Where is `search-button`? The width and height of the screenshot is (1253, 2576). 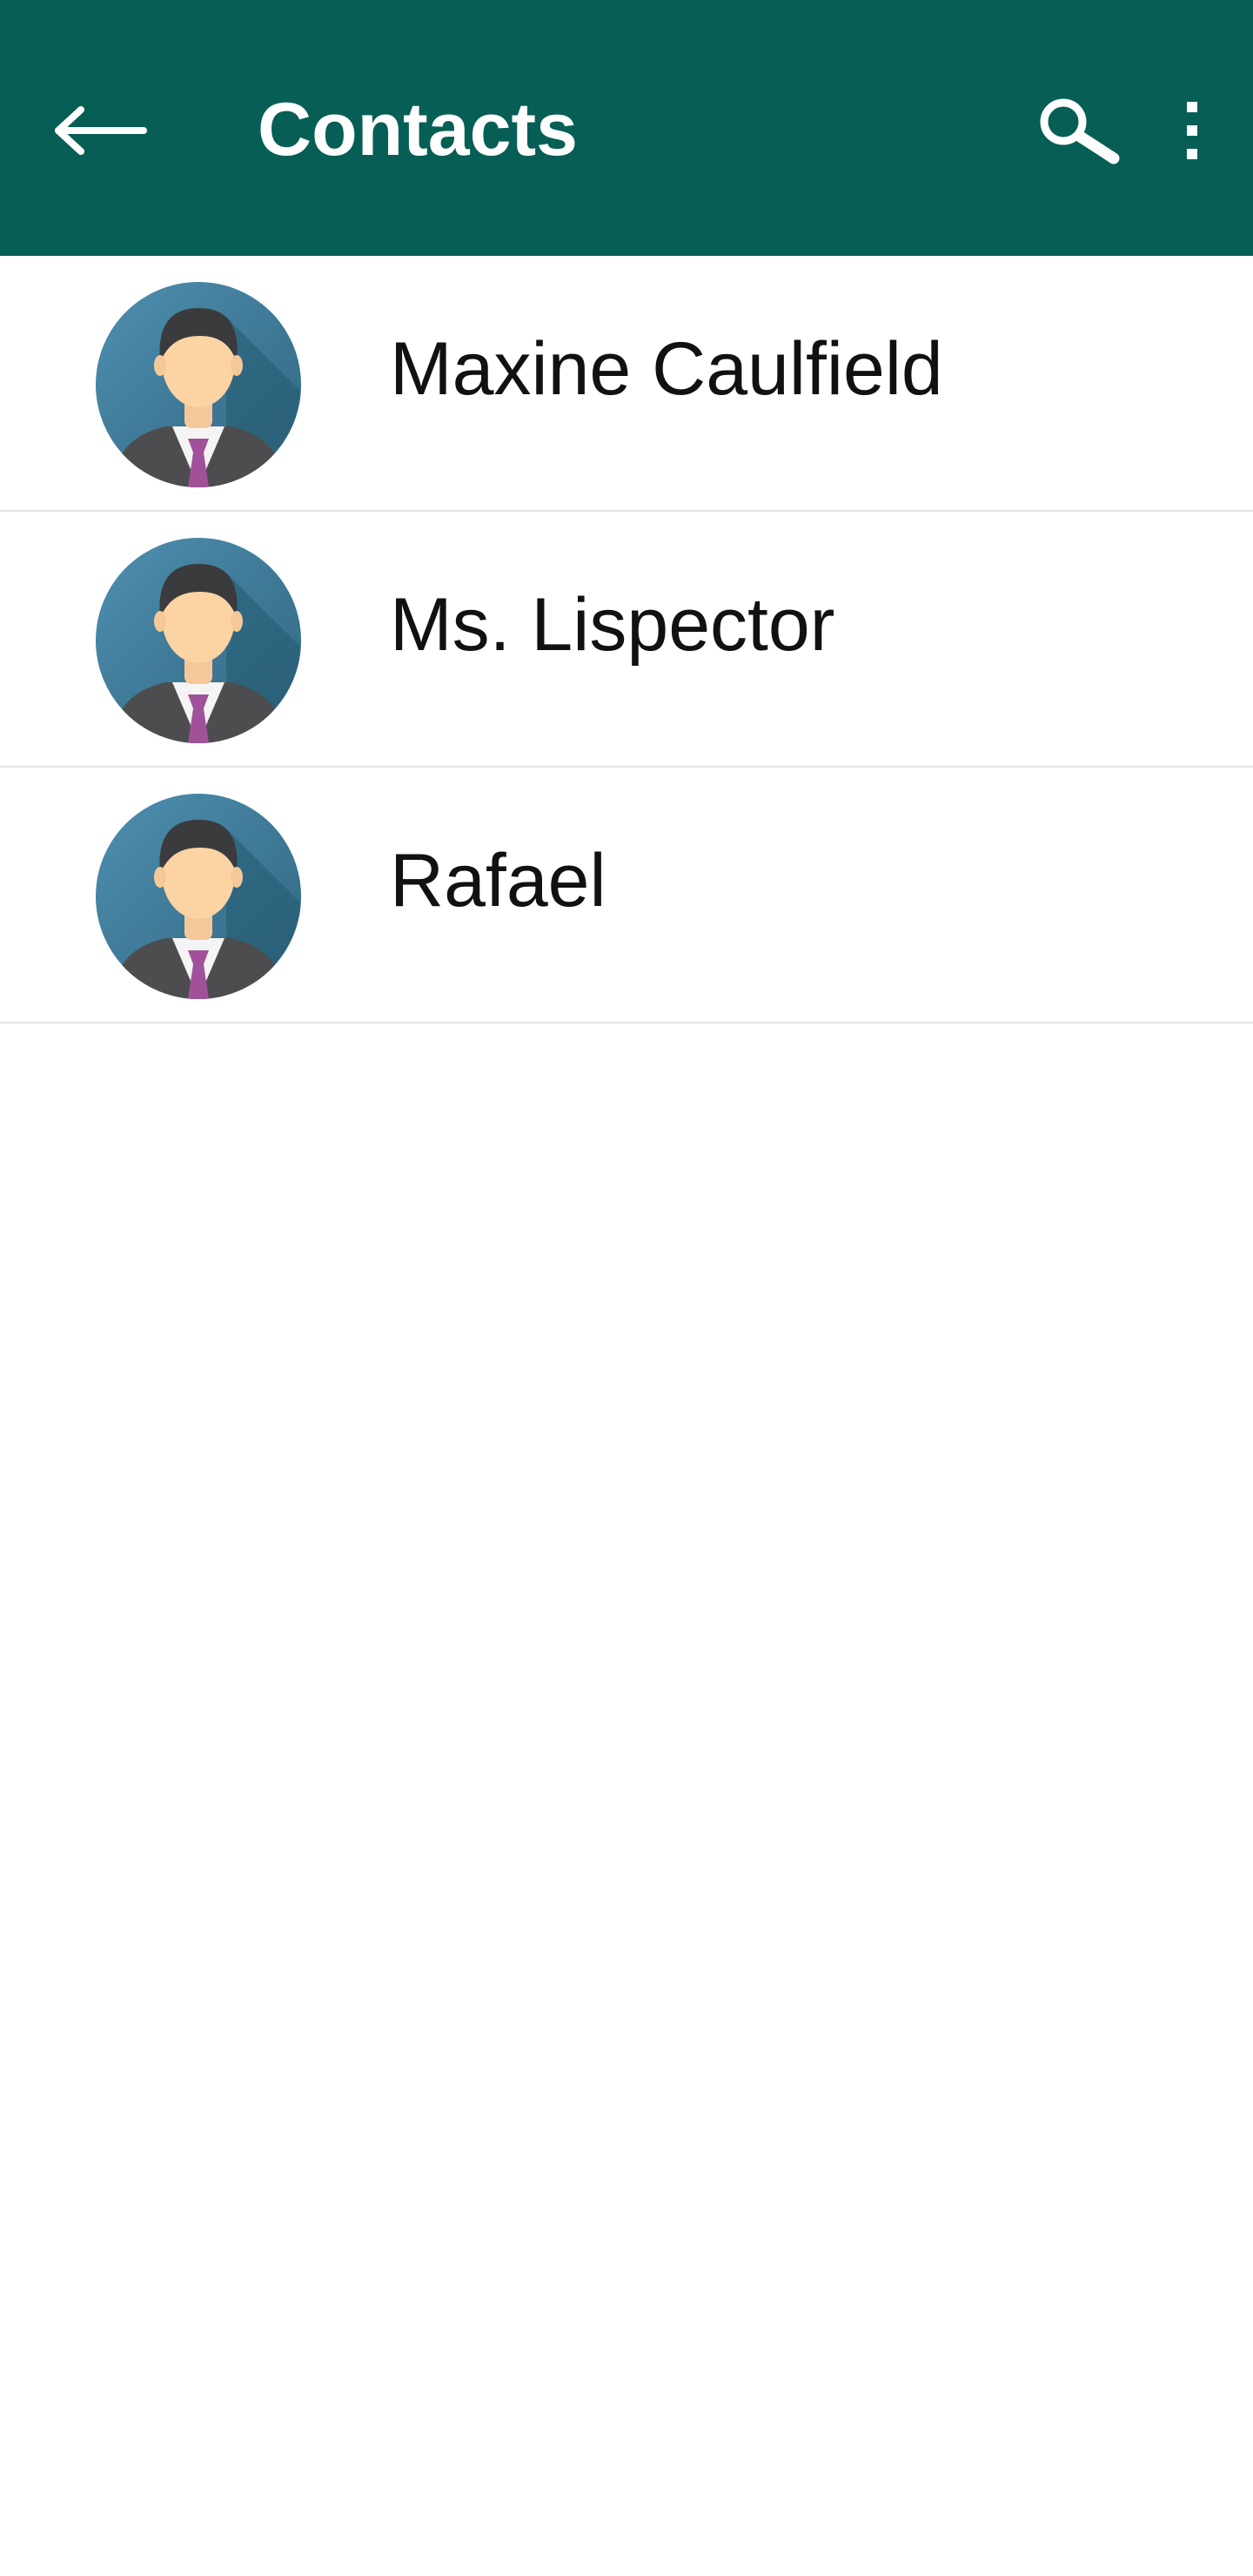 search-button is located at coordinates (1079, 130).